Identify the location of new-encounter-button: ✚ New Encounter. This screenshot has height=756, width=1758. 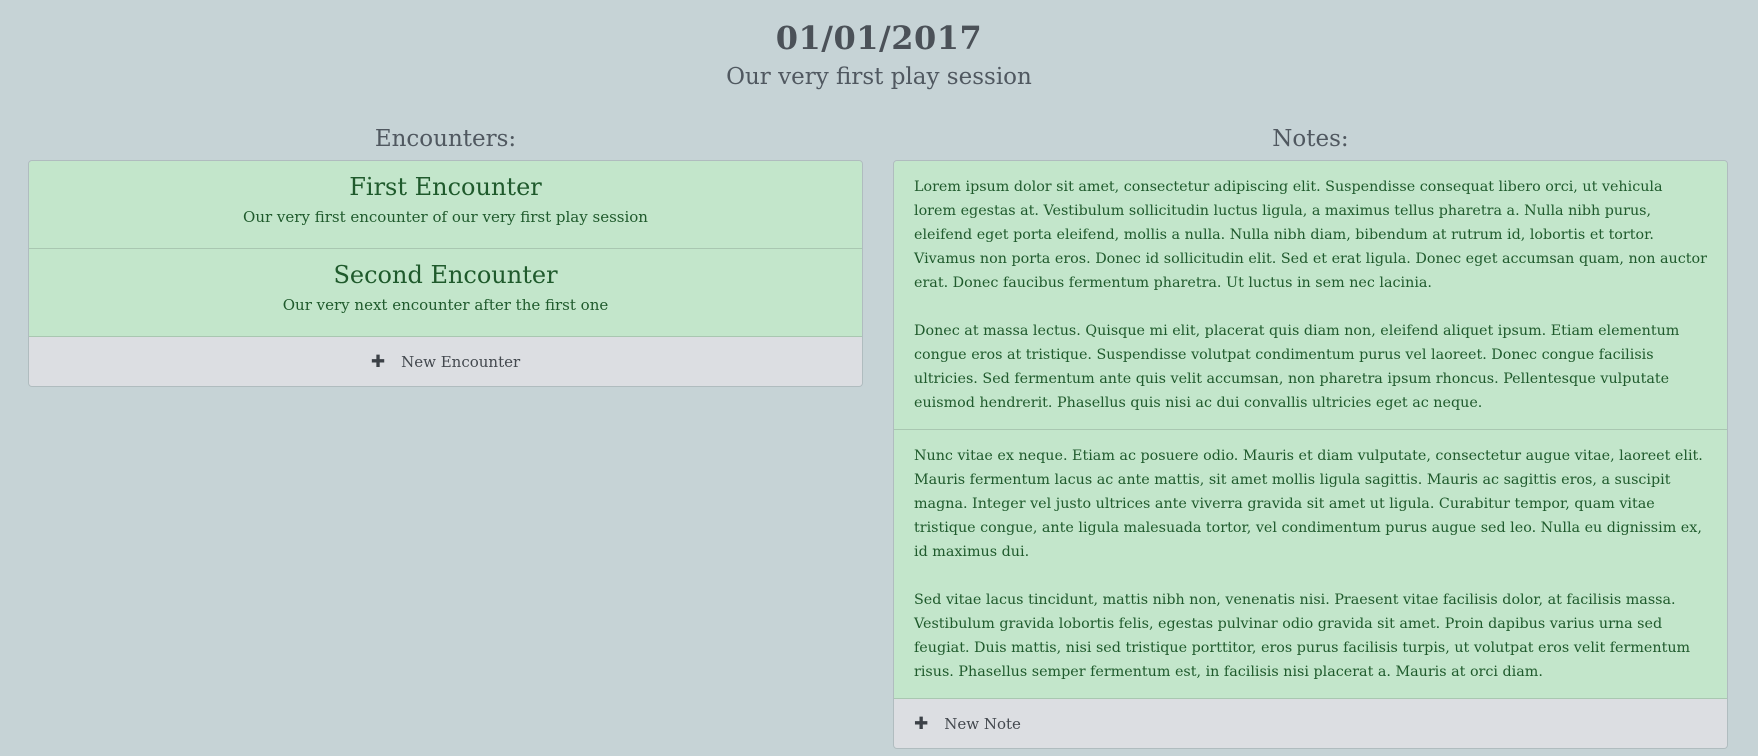
(445, 361).